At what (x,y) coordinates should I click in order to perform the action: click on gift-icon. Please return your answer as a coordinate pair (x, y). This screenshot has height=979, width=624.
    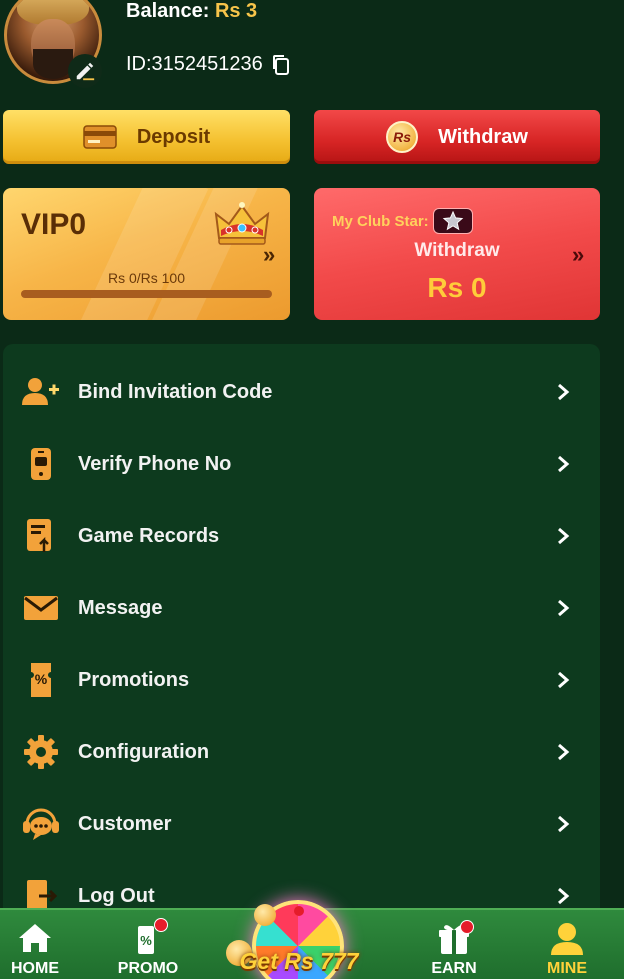
    Looking at the image, I should click on (455, 938).